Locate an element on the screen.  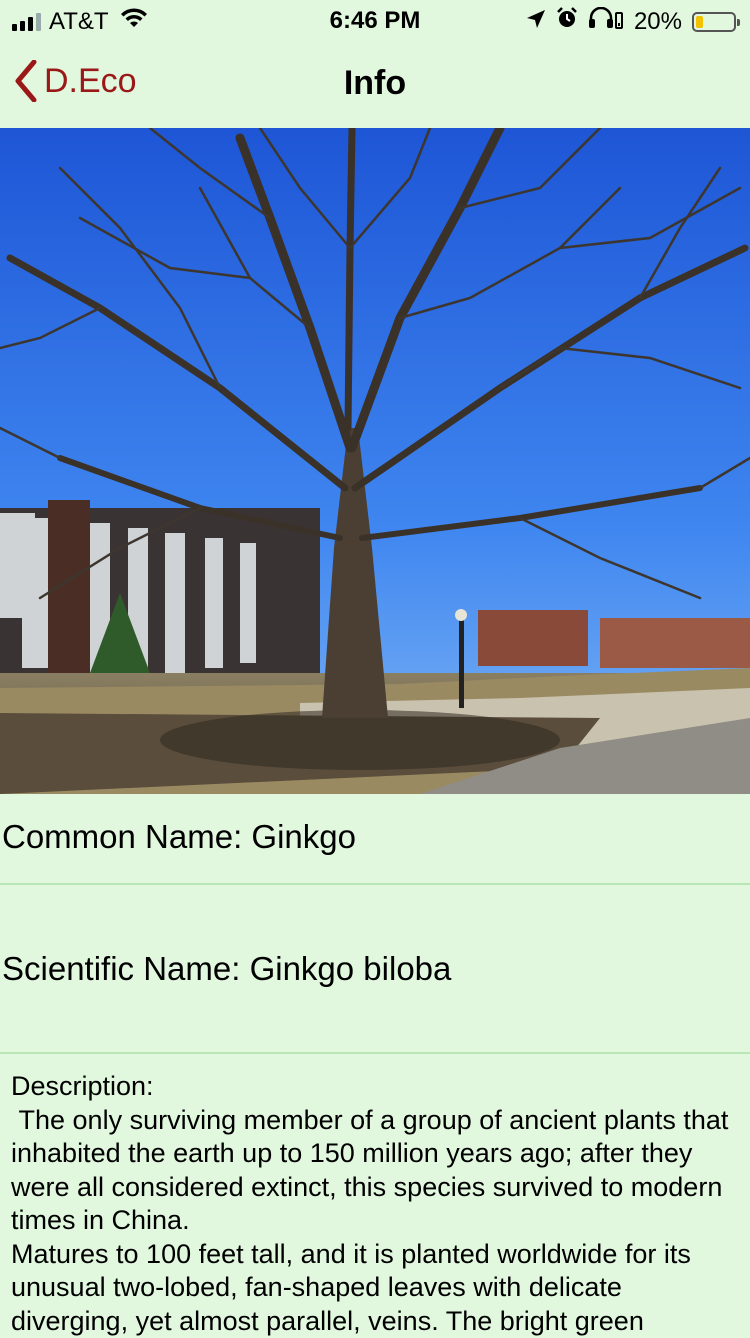
status-bar: AT&T 6:46 PM 20% is located at coordinates (375, 20).